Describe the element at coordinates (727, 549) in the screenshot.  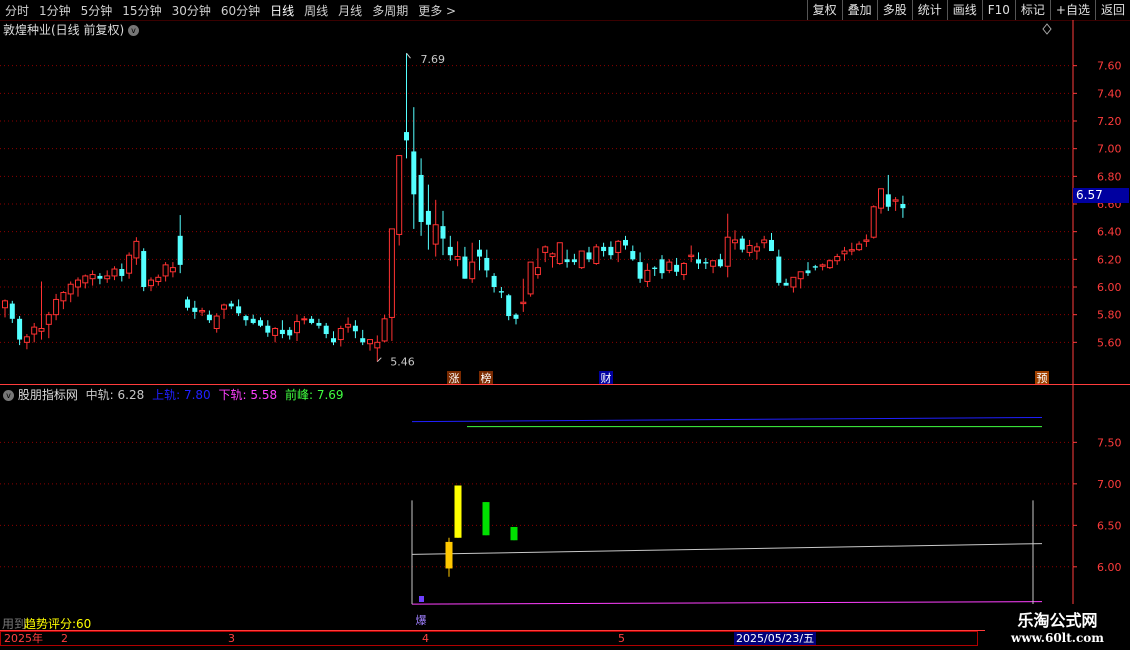
I see `indicator-line-mid` at that location.